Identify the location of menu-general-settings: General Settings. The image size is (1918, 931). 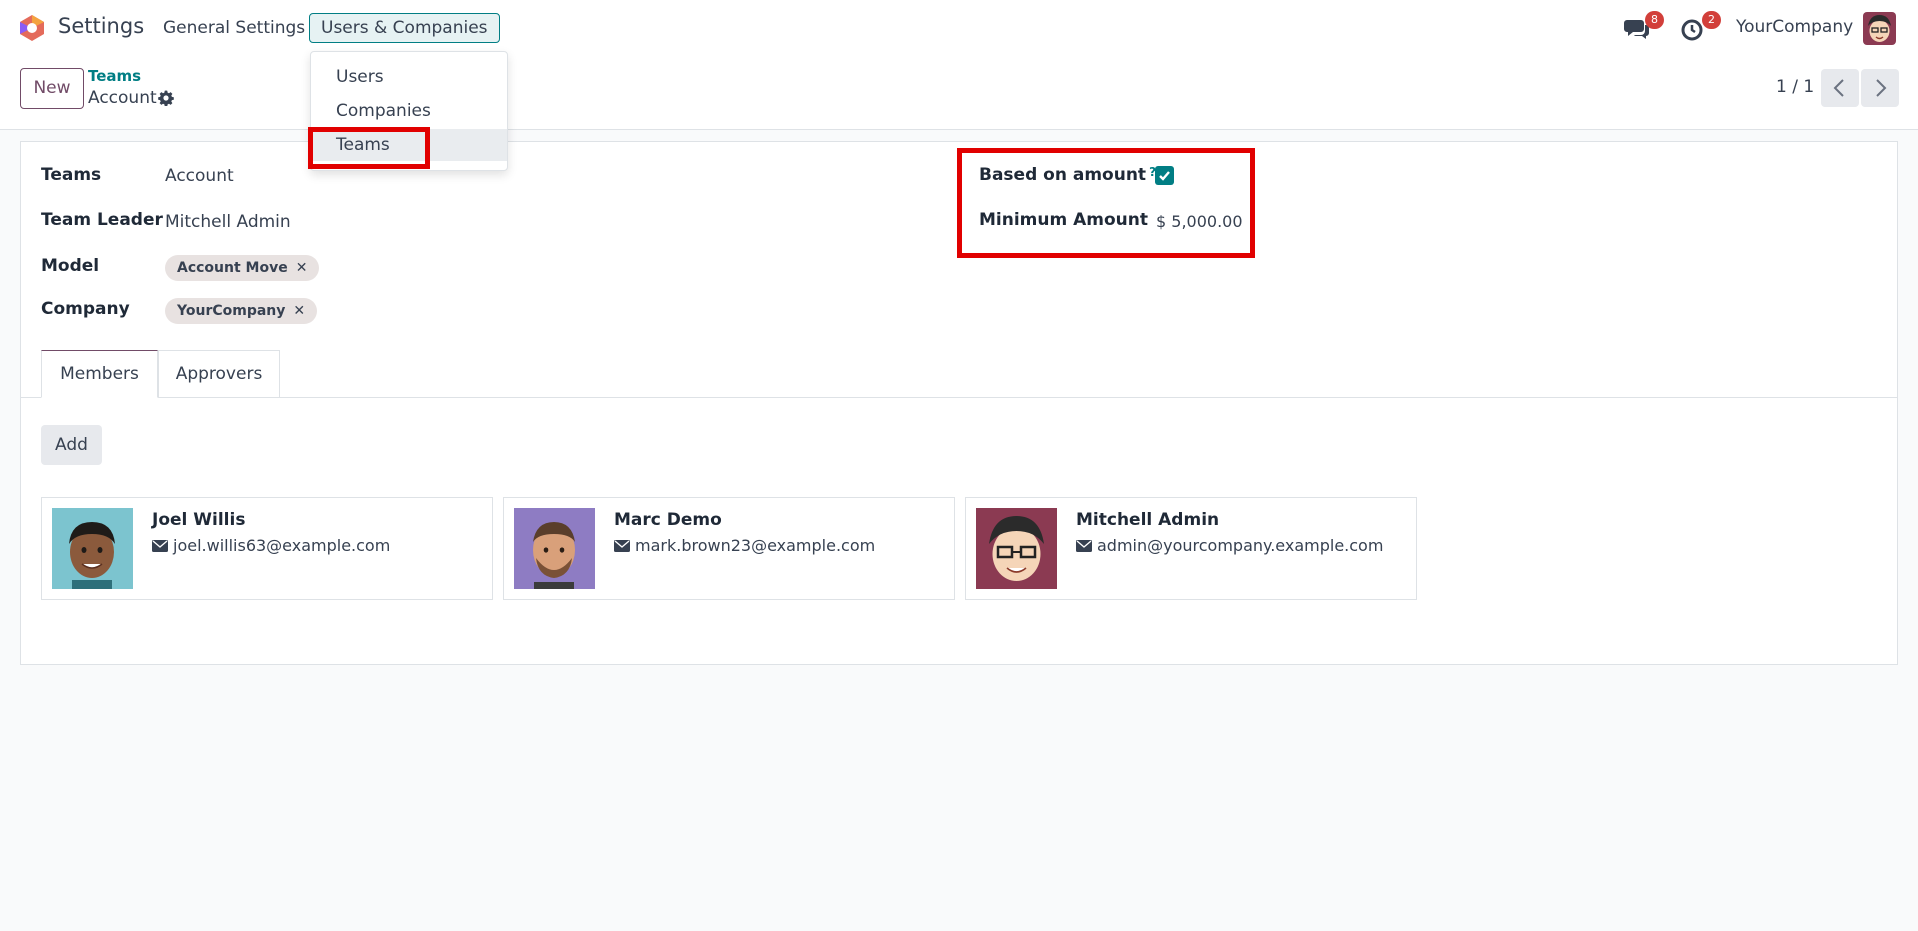
(234, 28).